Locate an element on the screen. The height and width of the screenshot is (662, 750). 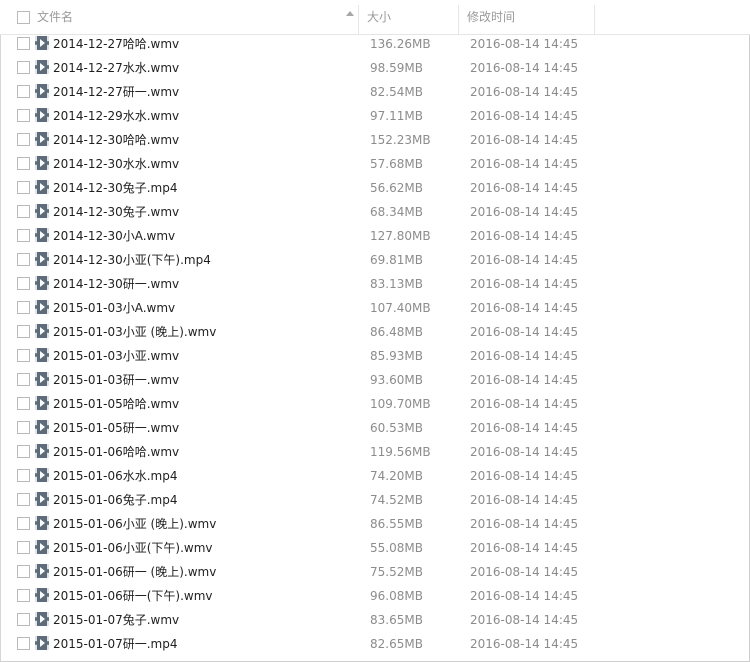
file-name: 2015-01-03研一.wmv is located at coordinates (116, 380).